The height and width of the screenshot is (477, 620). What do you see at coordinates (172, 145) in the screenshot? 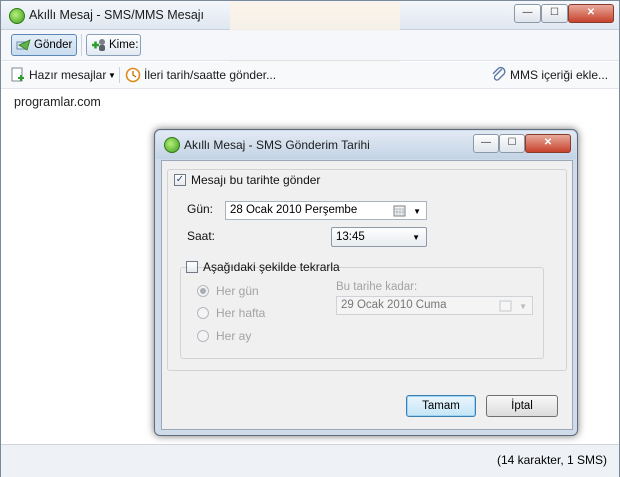
I see `dialog-app-icon` at bounding box center [172, 145].